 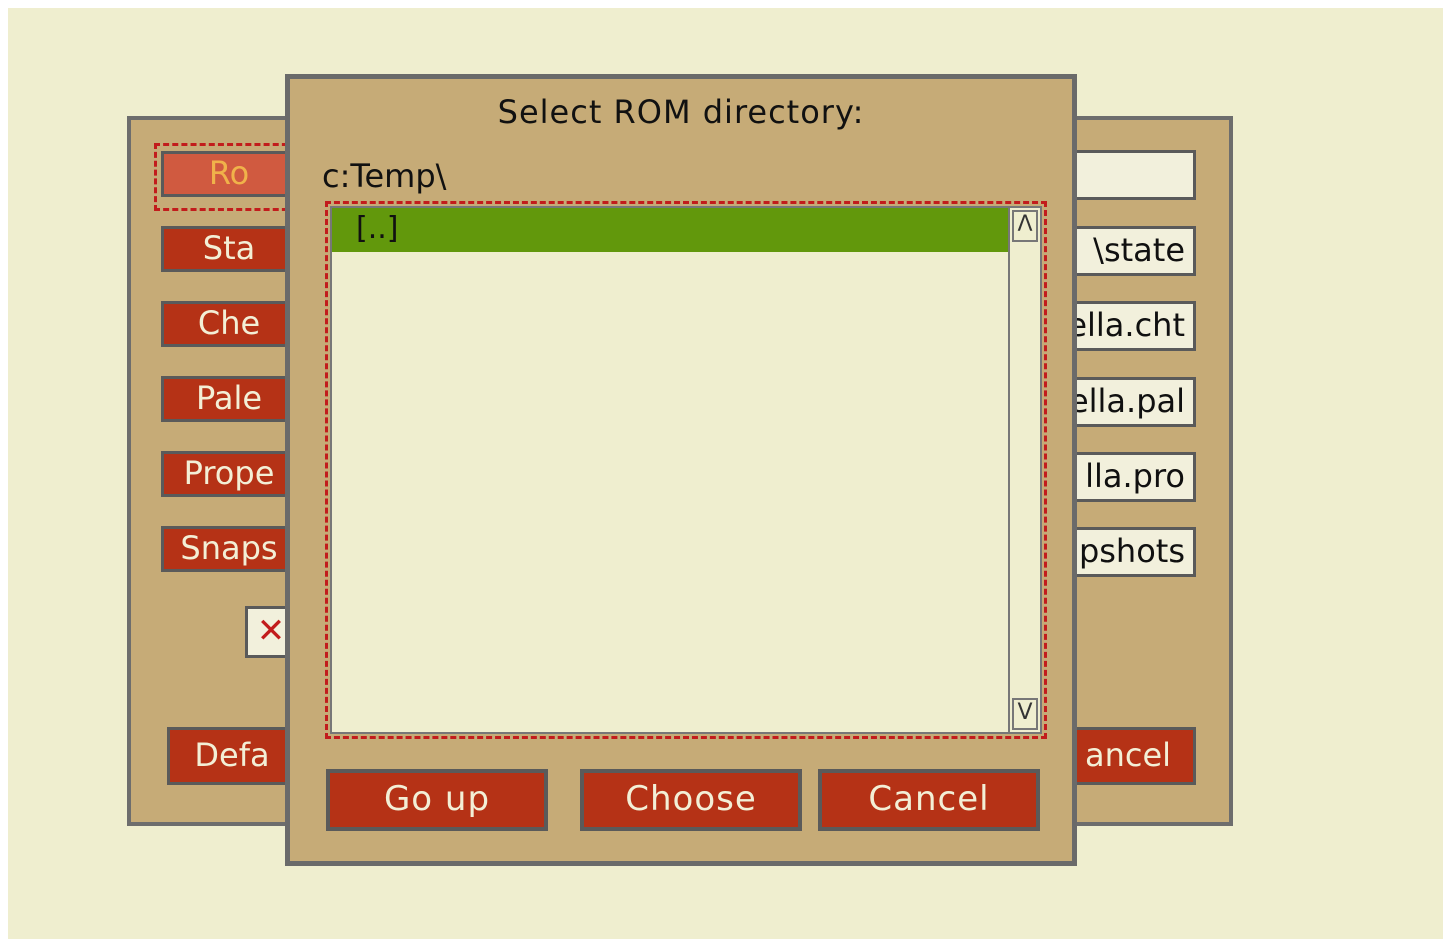 I want to click on cheat-file-field: ella.cht, so click(x=1128, y=326).